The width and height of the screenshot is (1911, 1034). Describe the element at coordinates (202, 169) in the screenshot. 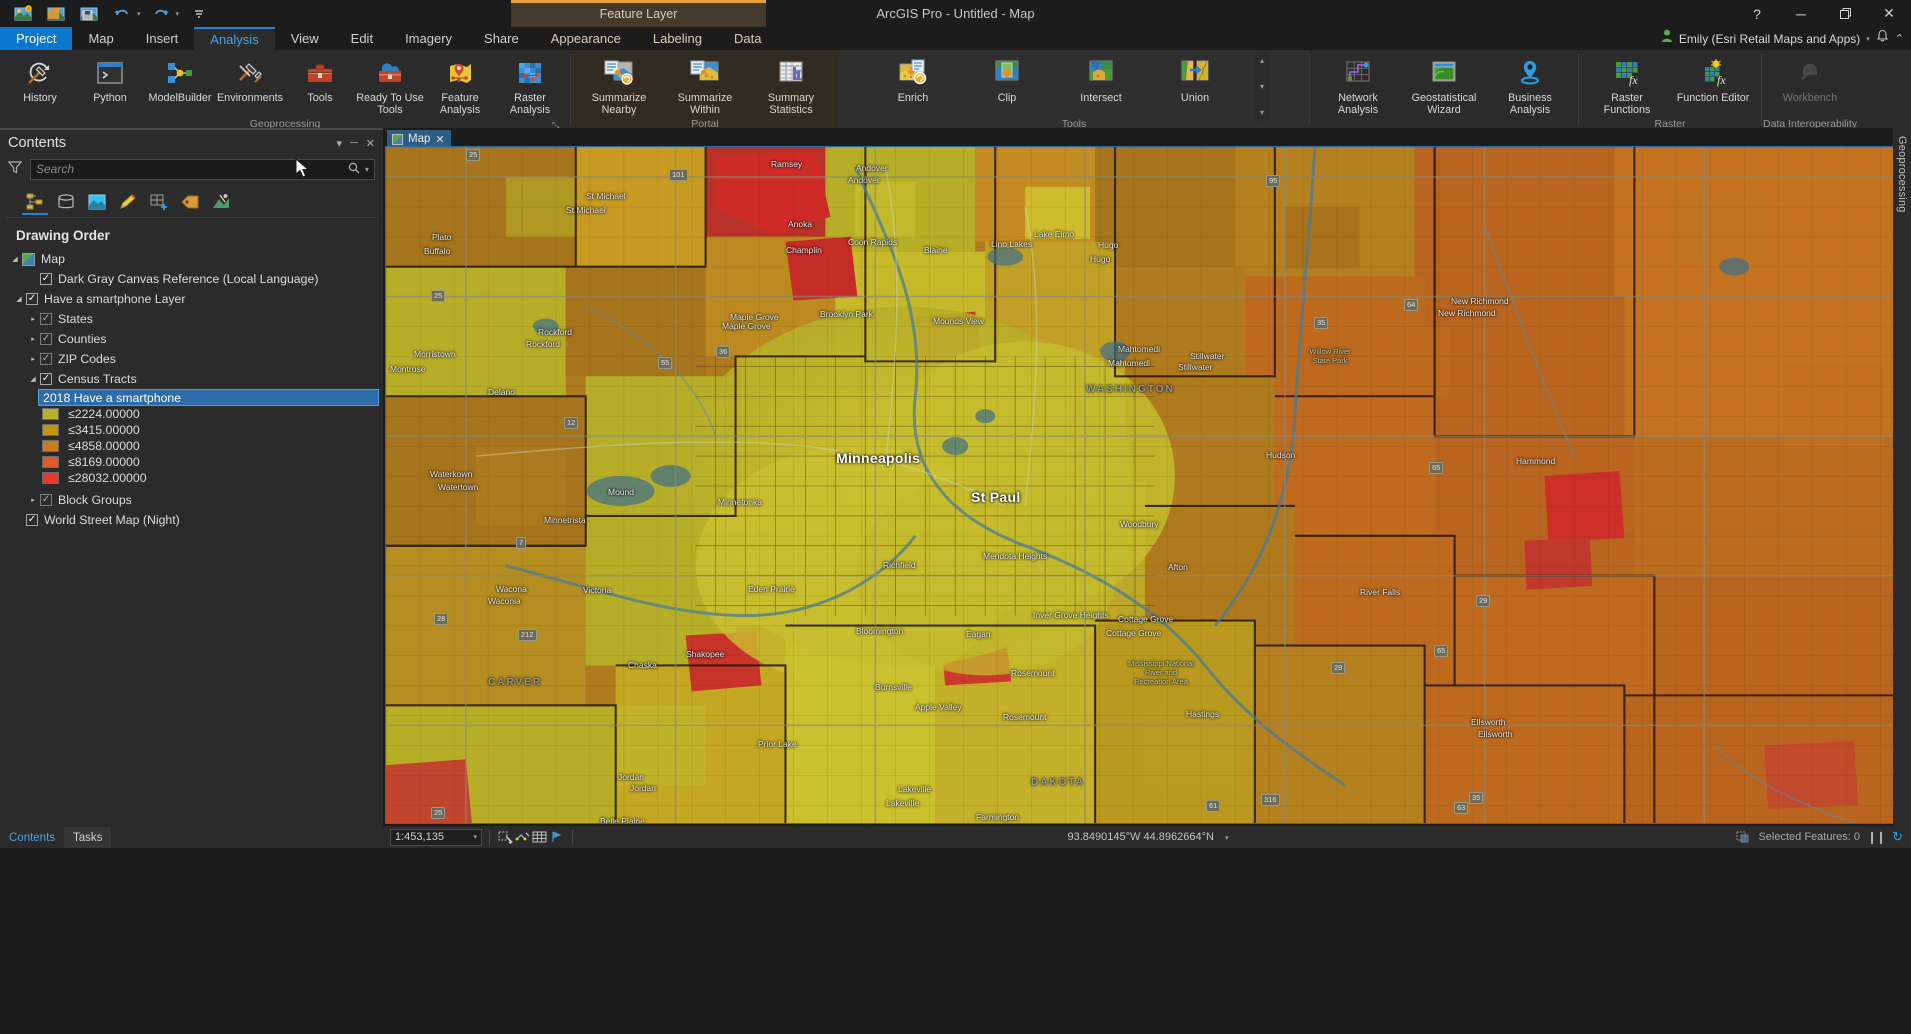

I see `search-input-wrapper: ▾` at that location.